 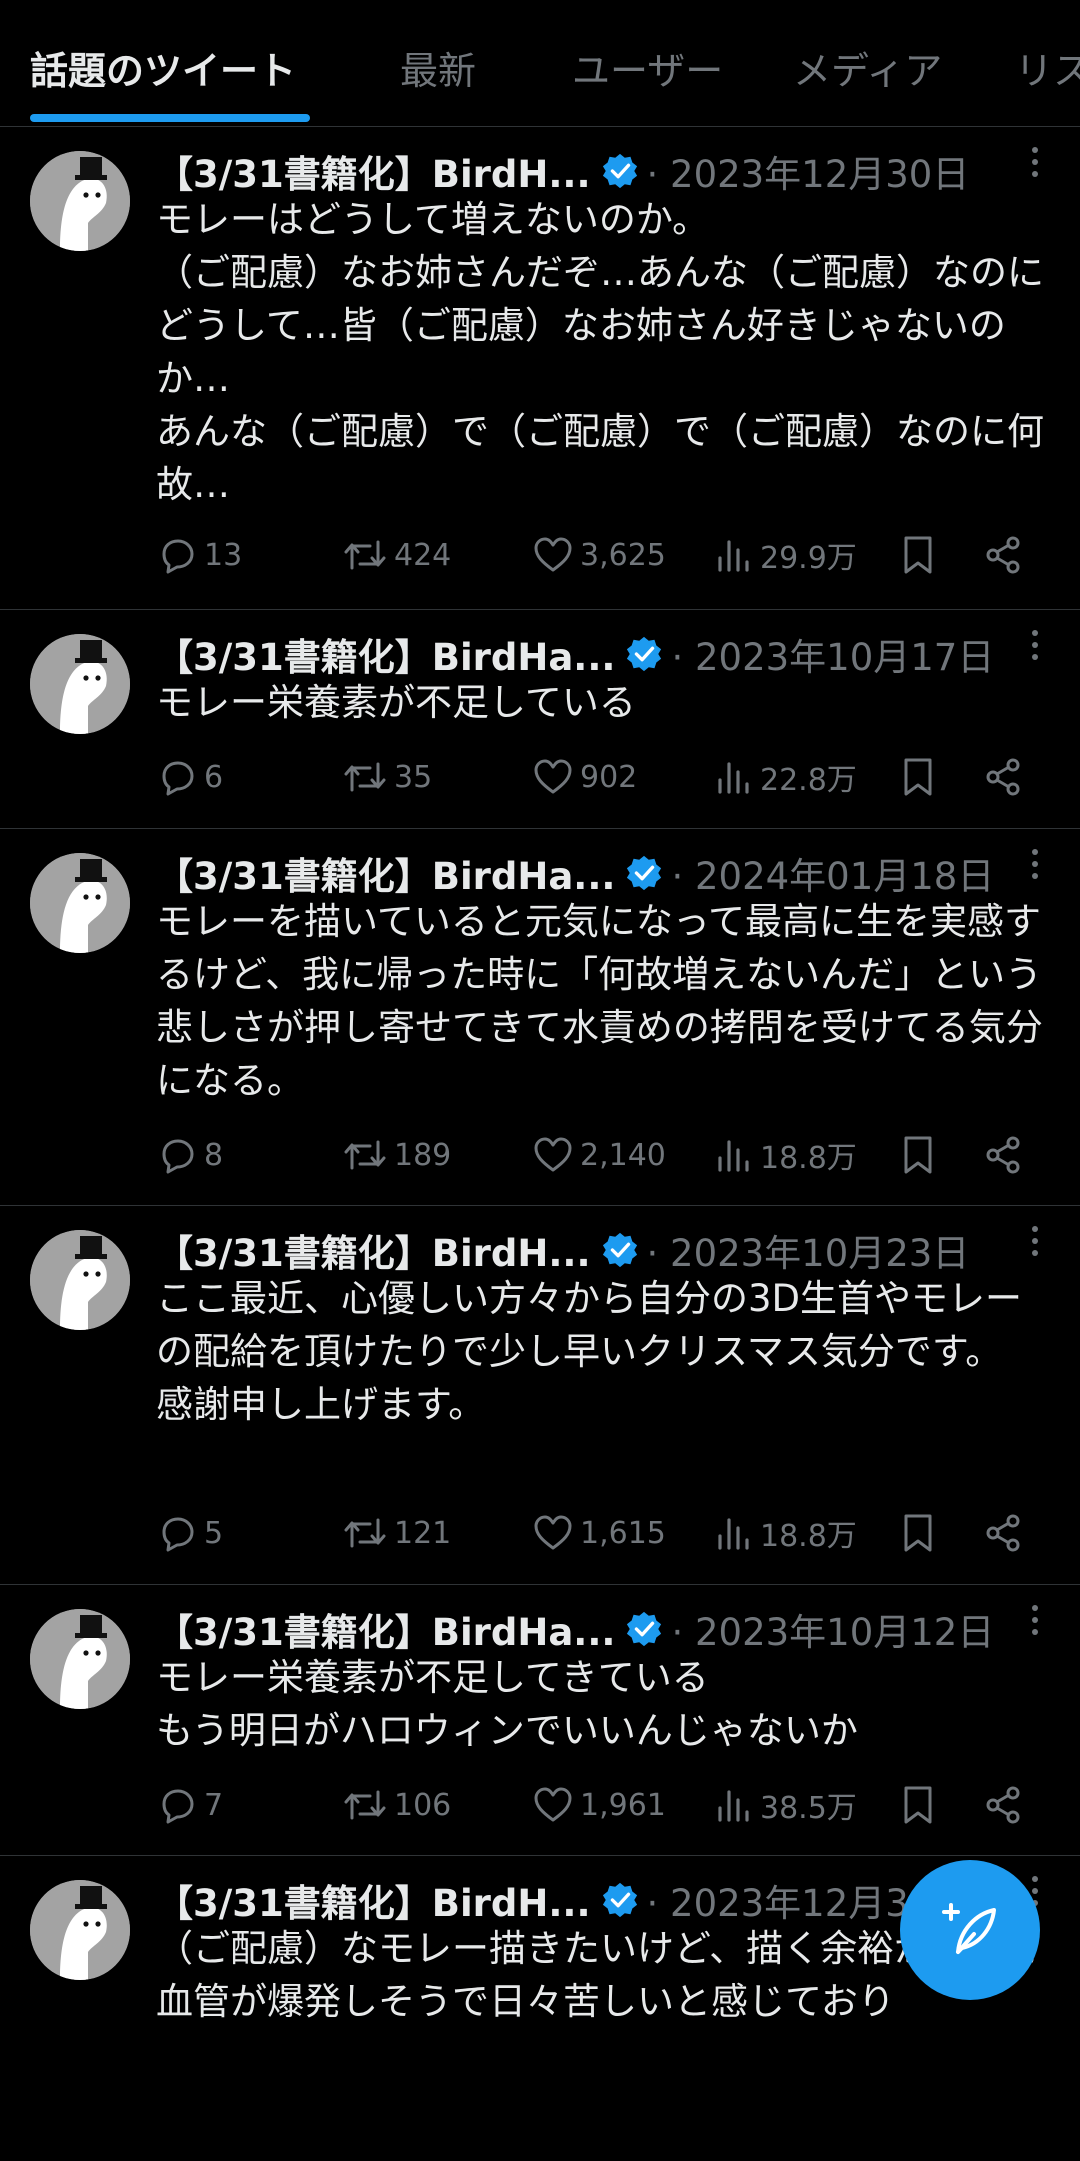 What do you see at coordinates (396, 702) in the screenshot?
I see `tweet-text: モレー栄養素が不足している` at bounding box center [396, 702].